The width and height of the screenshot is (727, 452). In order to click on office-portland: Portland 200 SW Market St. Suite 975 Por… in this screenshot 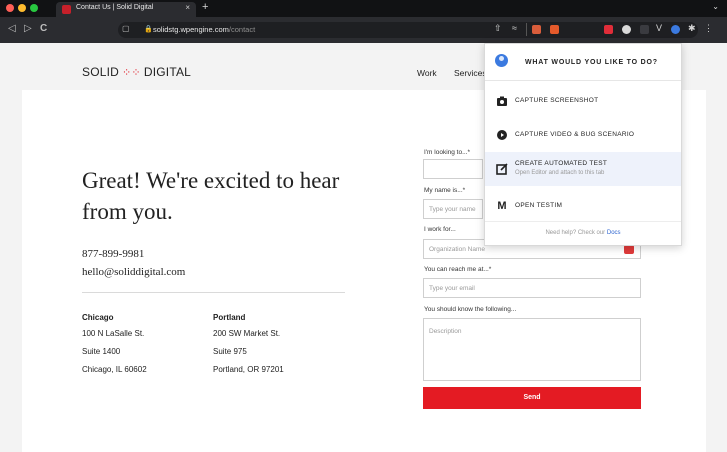, I will do `click(248, 348)`.